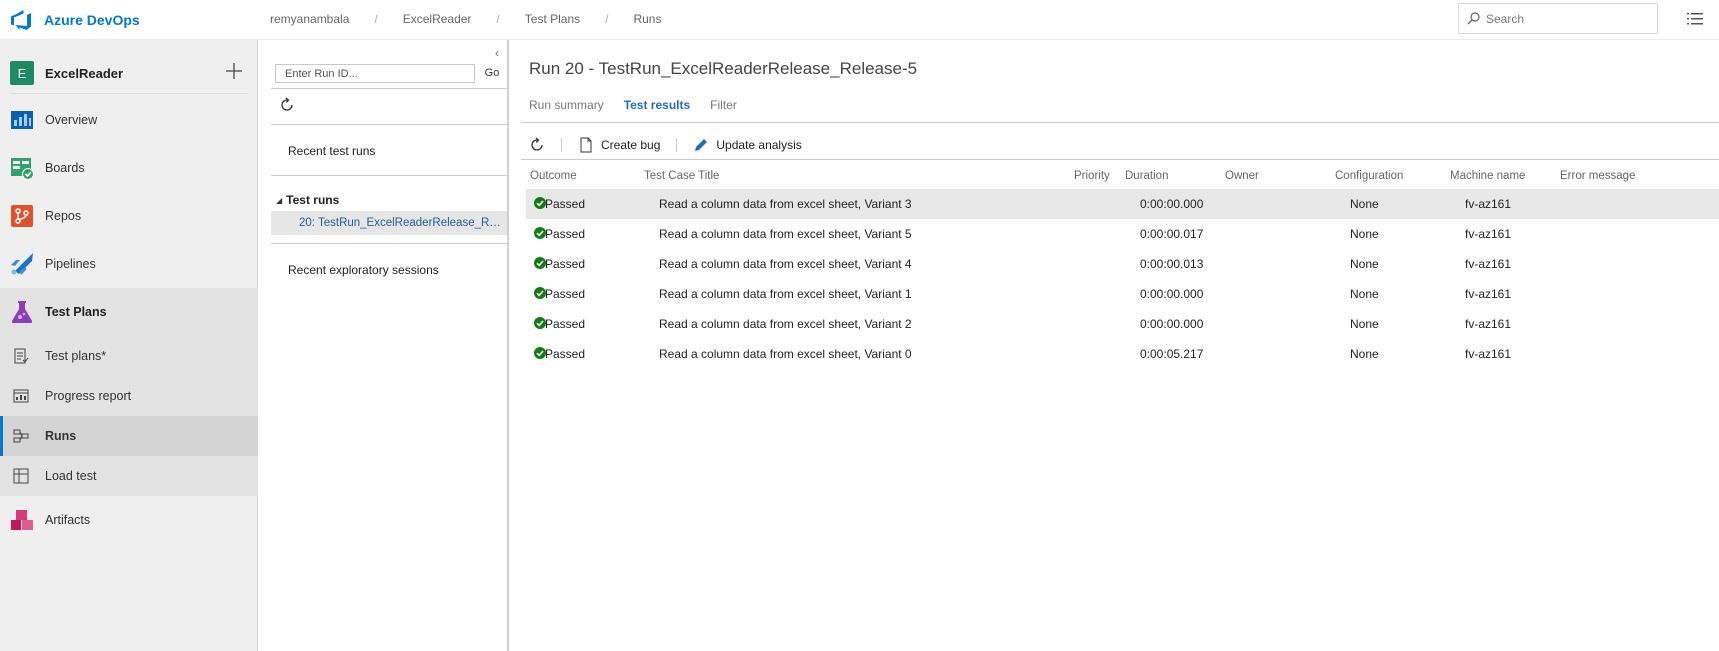 This screenshot has height=651, width=1719. I want to click on nav-label-repos: Repos, so click(63, 216).